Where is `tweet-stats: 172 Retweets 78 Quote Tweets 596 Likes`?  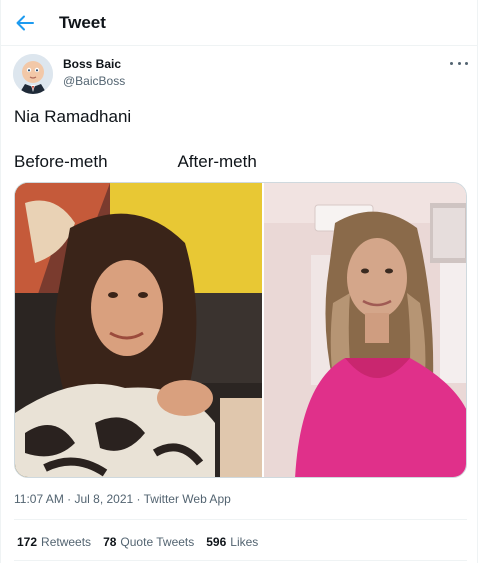 tweet-stats: 172 Retweets 78 Quote Tweets 596 Likes is located at coordinates (137, 542).